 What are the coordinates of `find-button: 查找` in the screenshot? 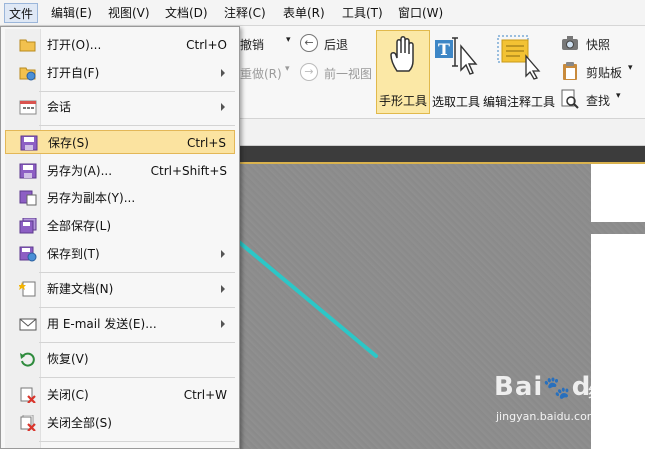 It's located at (598, 100).